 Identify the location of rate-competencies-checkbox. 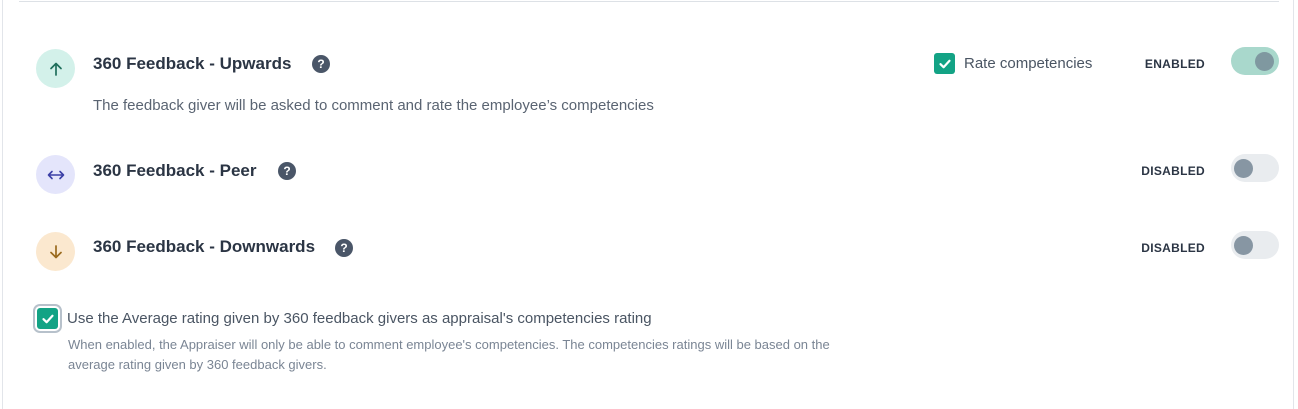
(944, 63).